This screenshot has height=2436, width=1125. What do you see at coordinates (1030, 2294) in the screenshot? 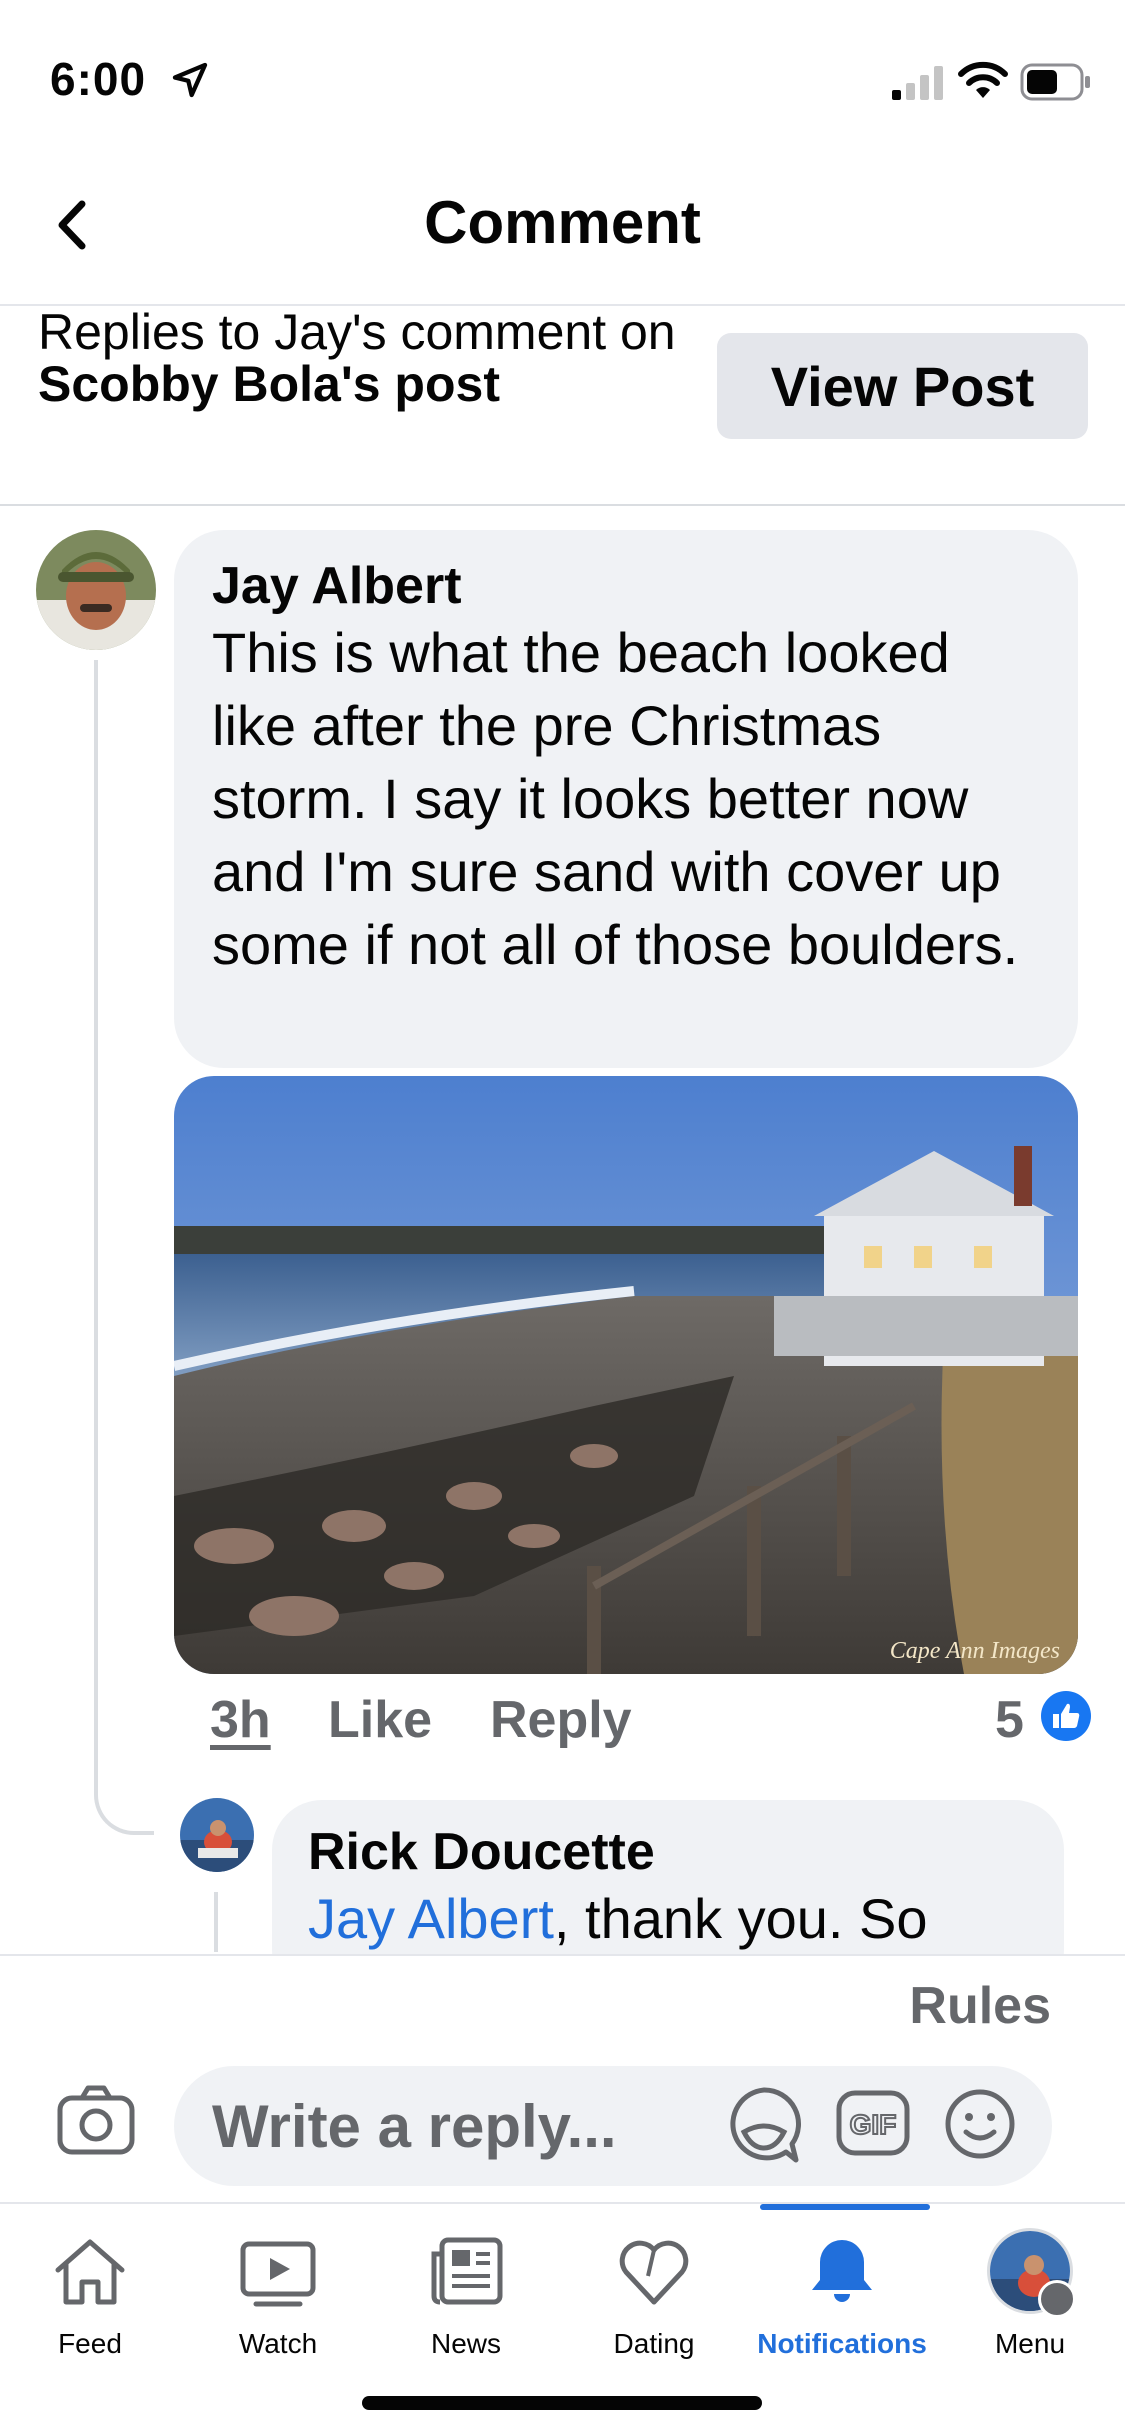
I see `tab-menu: Menu` at bounding box center [1030, 2294].